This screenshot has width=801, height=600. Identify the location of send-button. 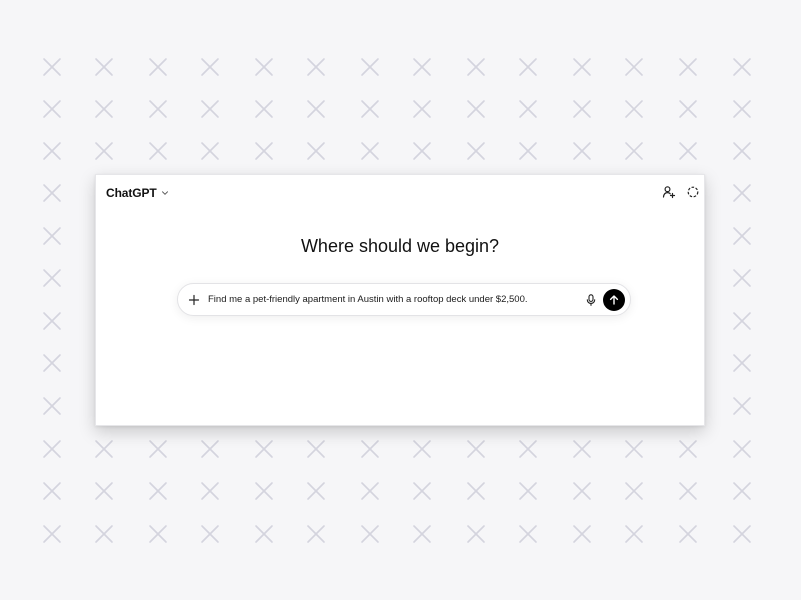
(614, 300).